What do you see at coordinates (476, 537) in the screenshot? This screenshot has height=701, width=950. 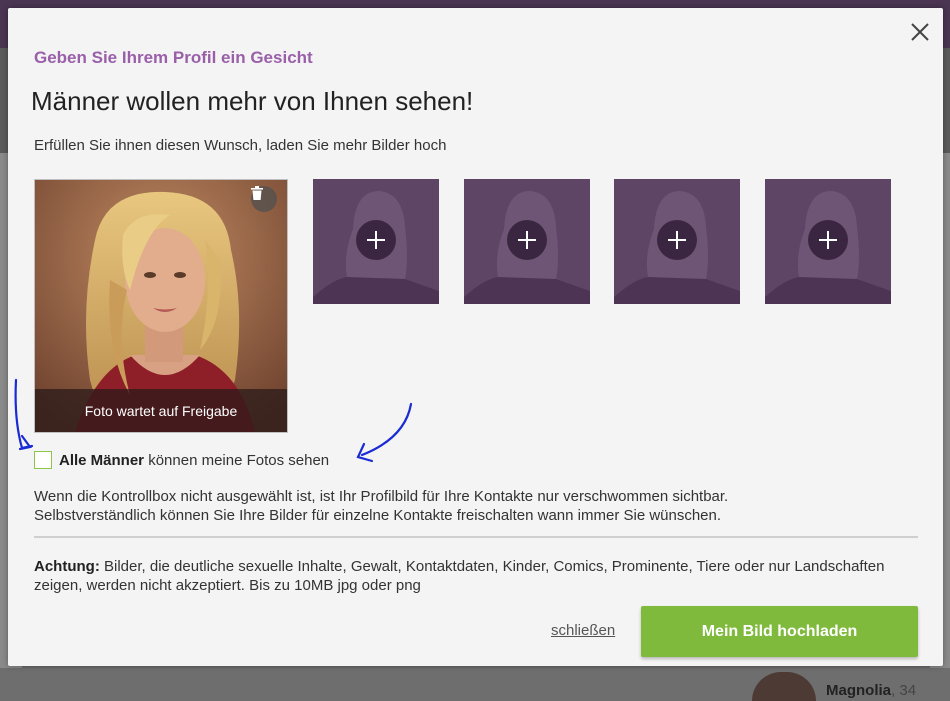 I see `divider` at bounding box center [476, 537].